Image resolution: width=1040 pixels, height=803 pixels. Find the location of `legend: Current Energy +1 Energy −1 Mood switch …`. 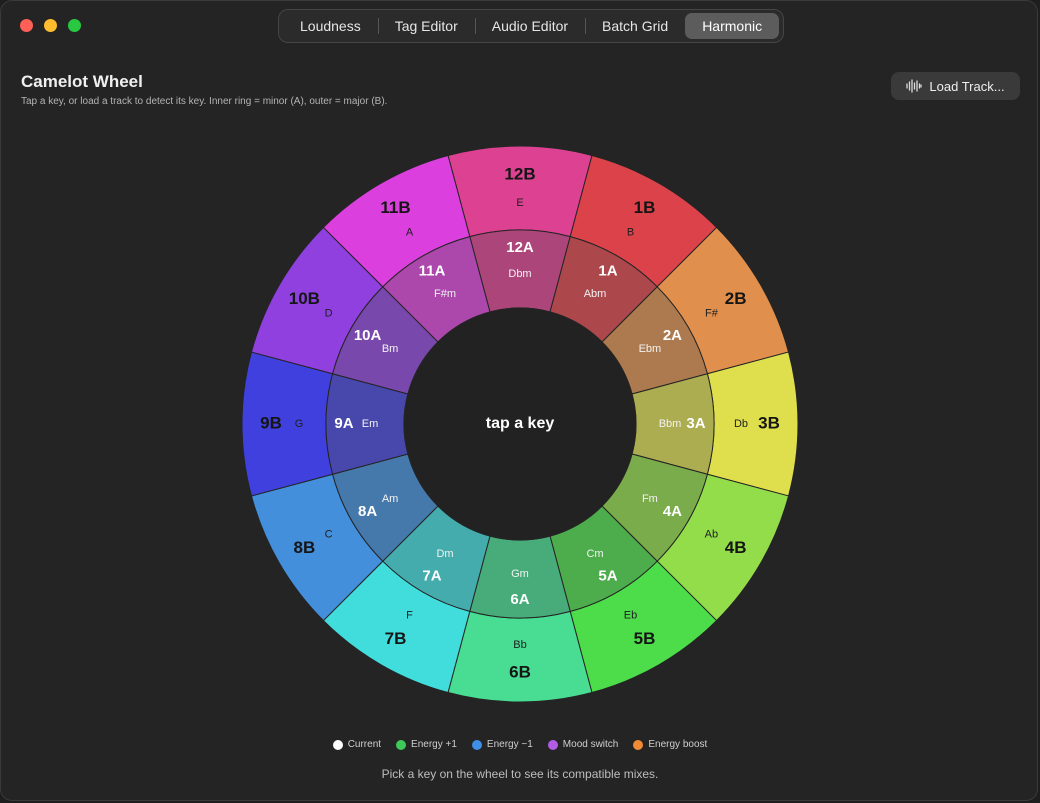

legend: Current Energy +1 Energy −1 Mood switch … is located at coordinates (519, 744).